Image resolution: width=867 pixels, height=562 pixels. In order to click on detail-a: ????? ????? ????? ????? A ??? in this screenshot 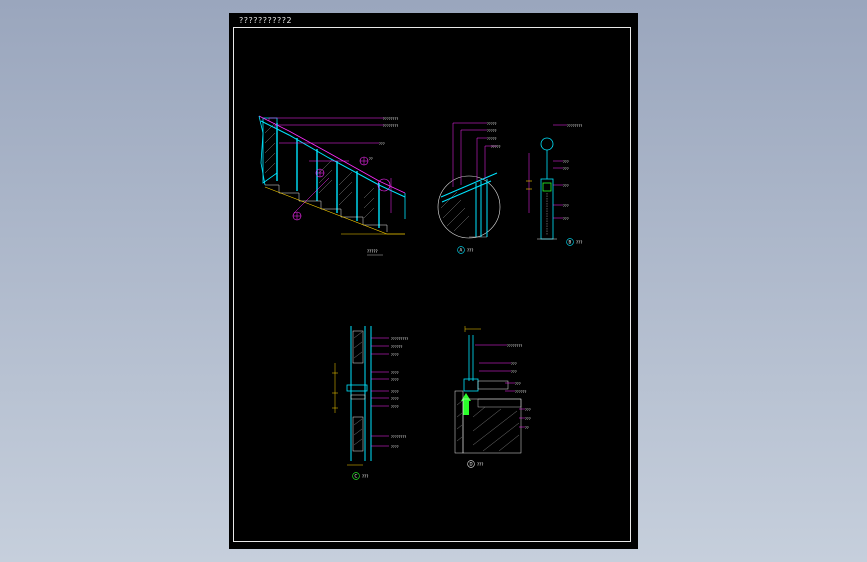, I will do `click(469, 188)`.